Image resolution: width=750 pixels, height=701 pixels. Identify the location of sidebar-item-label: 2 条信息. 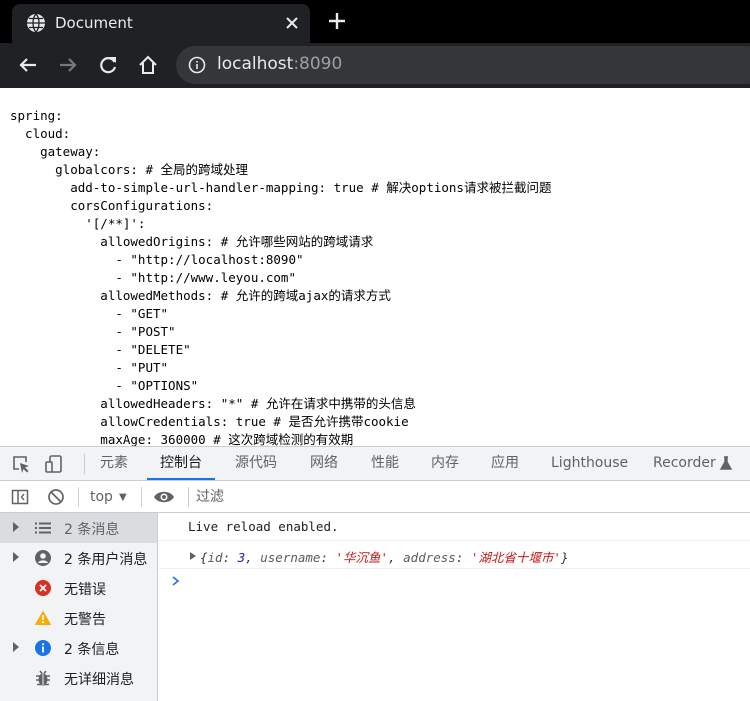
(92, 650).